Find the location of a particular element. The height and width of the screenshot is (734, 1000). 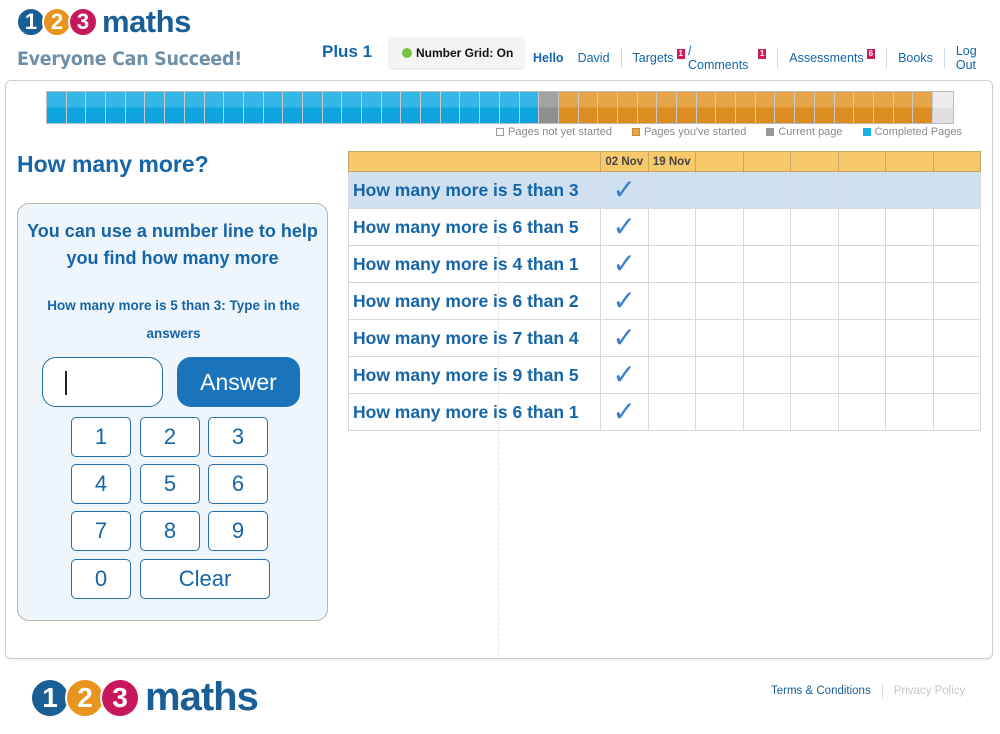

keypad-9: 9 is located at coordinates (238, 531).